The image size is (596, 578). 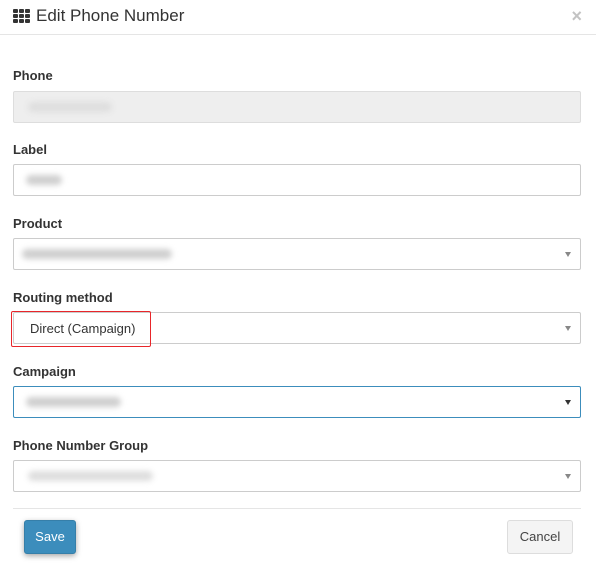 I want to click on routing-method-value: Direct (Campaign), so click(x=83, y=328).